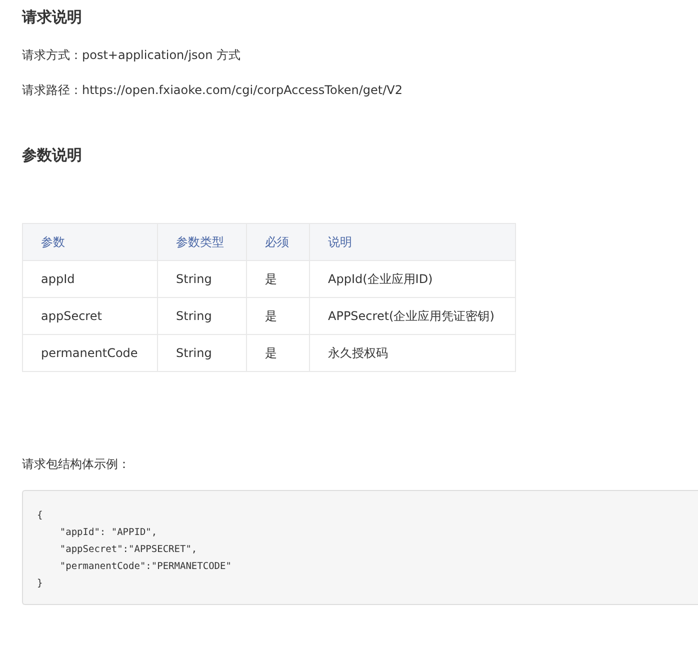  I want to click on code-line: "appId": "APPID",, so click(108, 533).